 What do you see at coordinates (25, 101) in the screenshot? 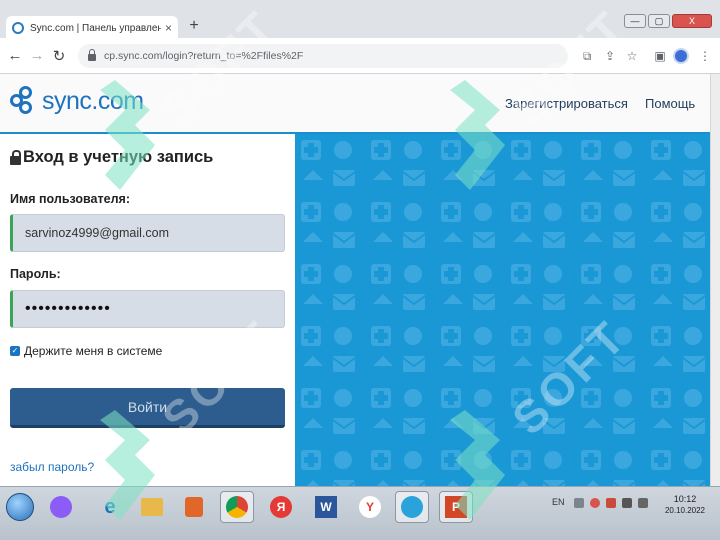
I see `sync-logo-icon` at bounding box center [25, 101].